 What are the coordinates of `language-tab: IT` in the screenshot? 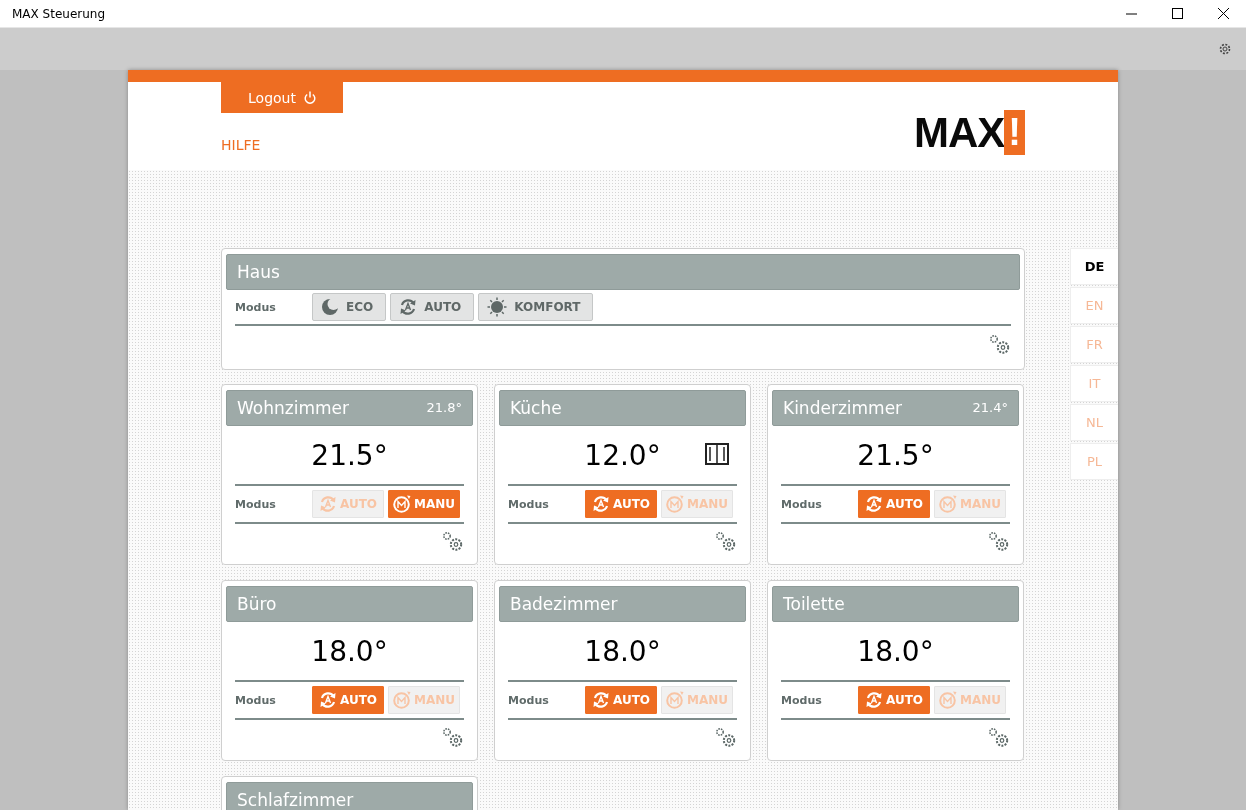 It's located at (1094, 383).